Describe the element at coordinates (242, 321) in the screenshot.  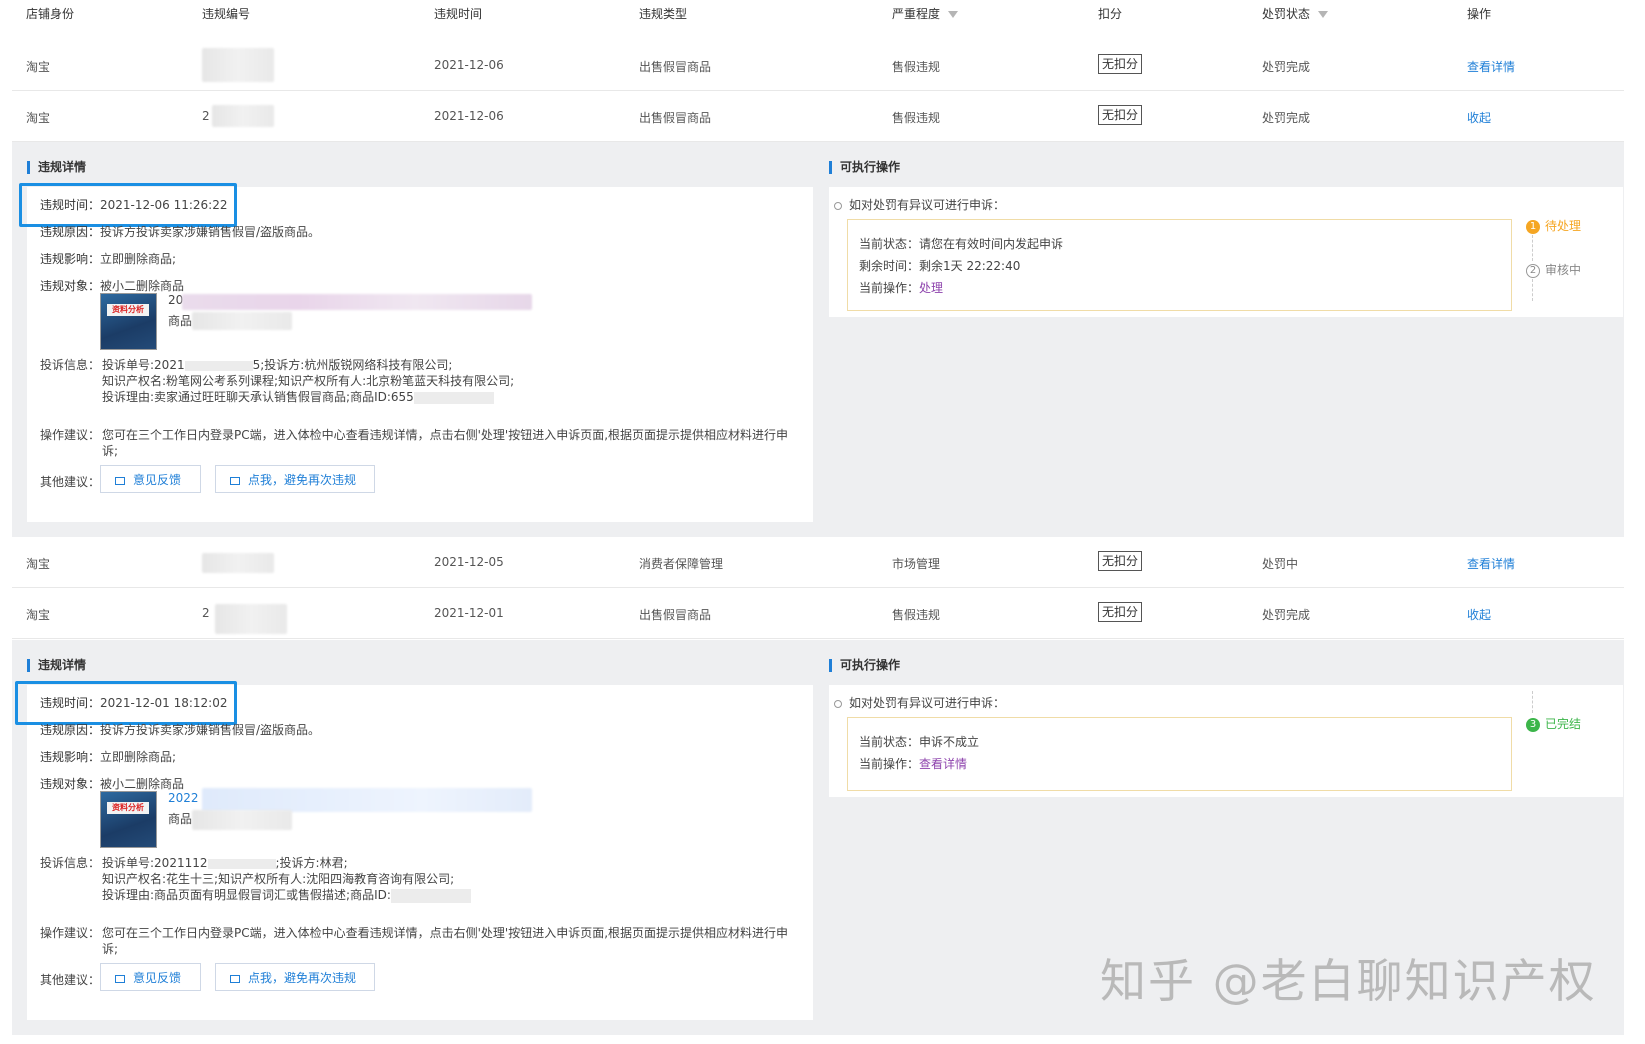
I see `redacted-sub` at that location.